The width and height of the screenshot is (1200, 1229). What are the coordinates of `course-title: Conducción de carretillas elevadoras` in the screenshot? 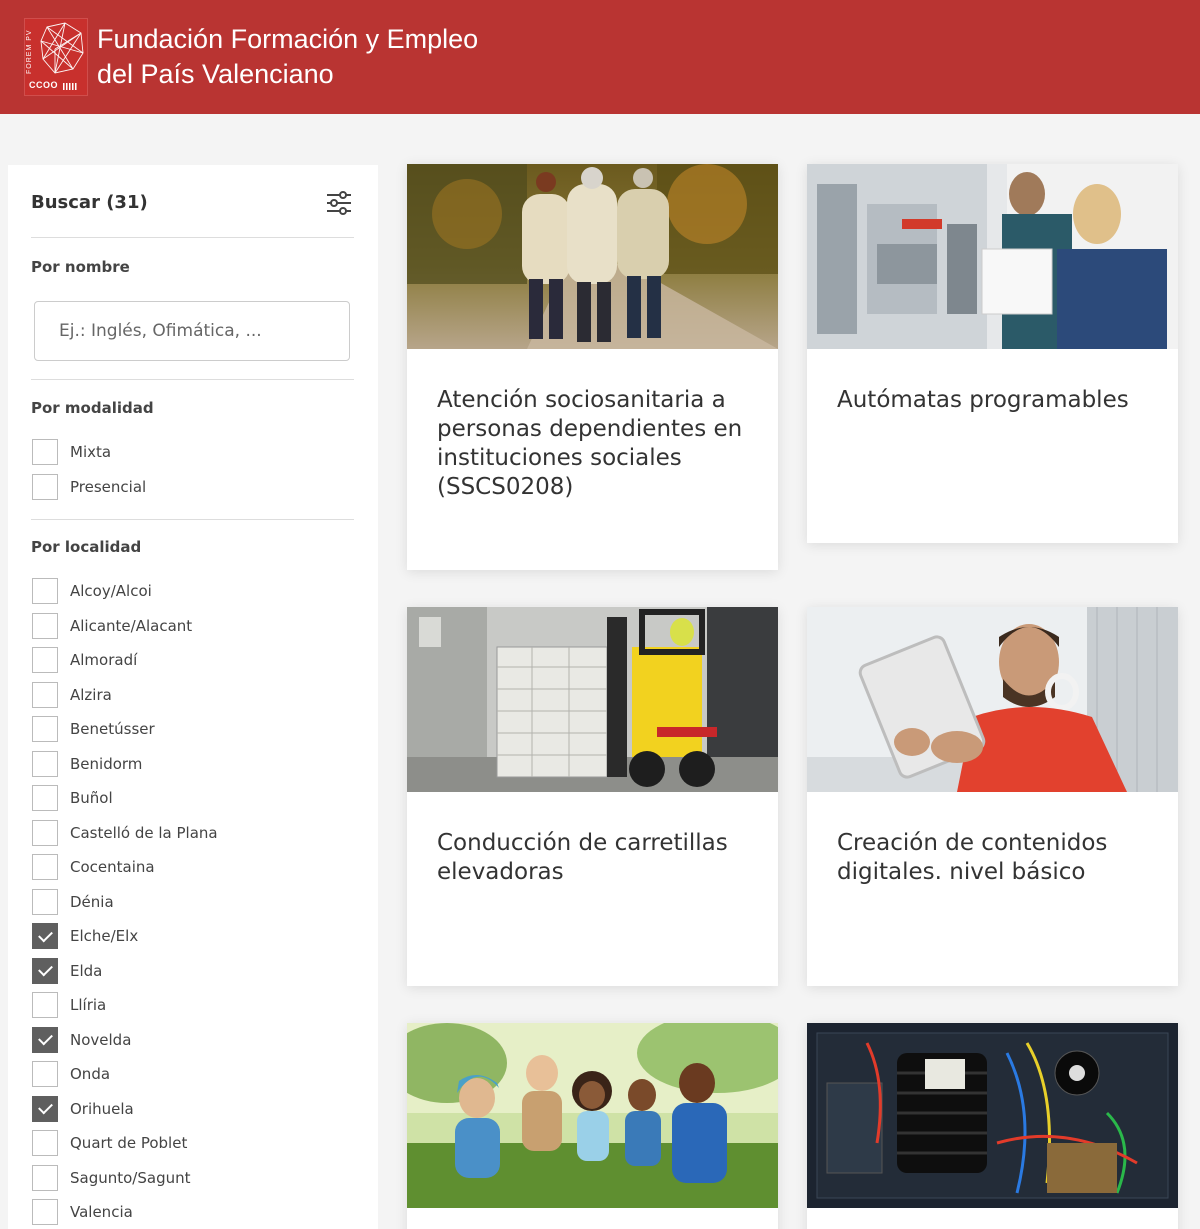 It's located at (597, 858).